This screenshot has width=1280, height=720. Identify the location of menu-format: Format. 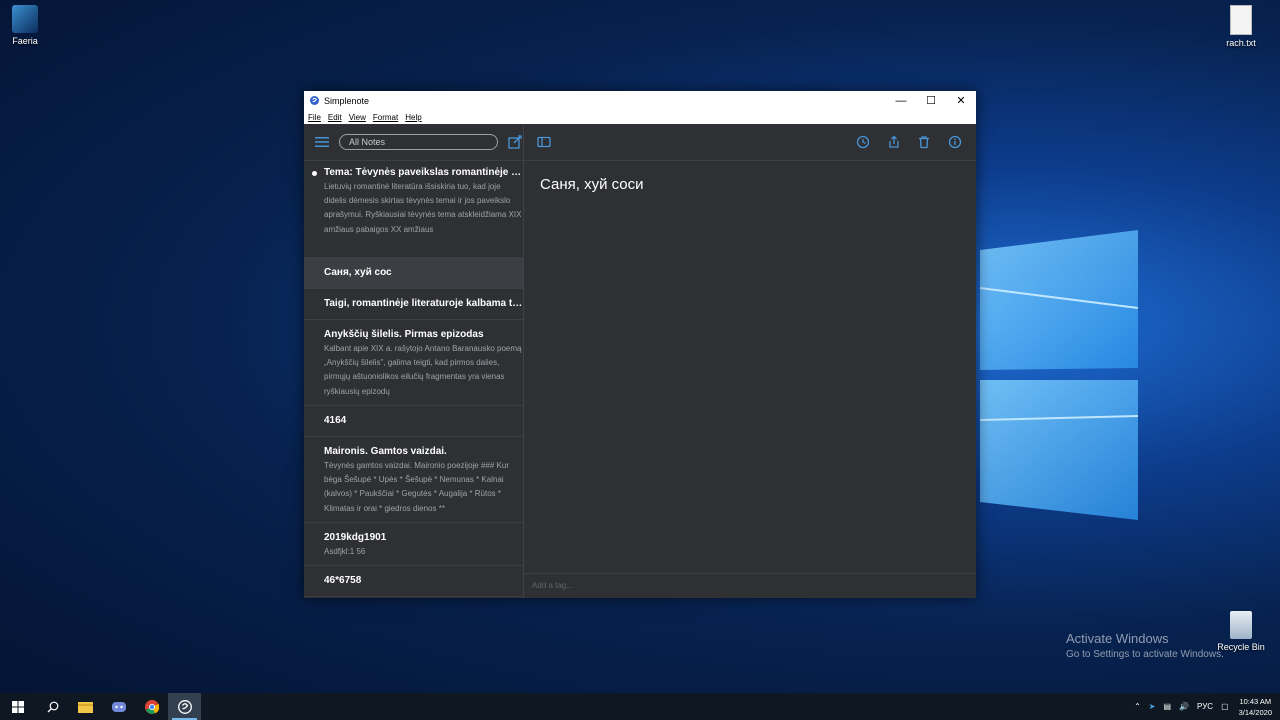
(385, 117).